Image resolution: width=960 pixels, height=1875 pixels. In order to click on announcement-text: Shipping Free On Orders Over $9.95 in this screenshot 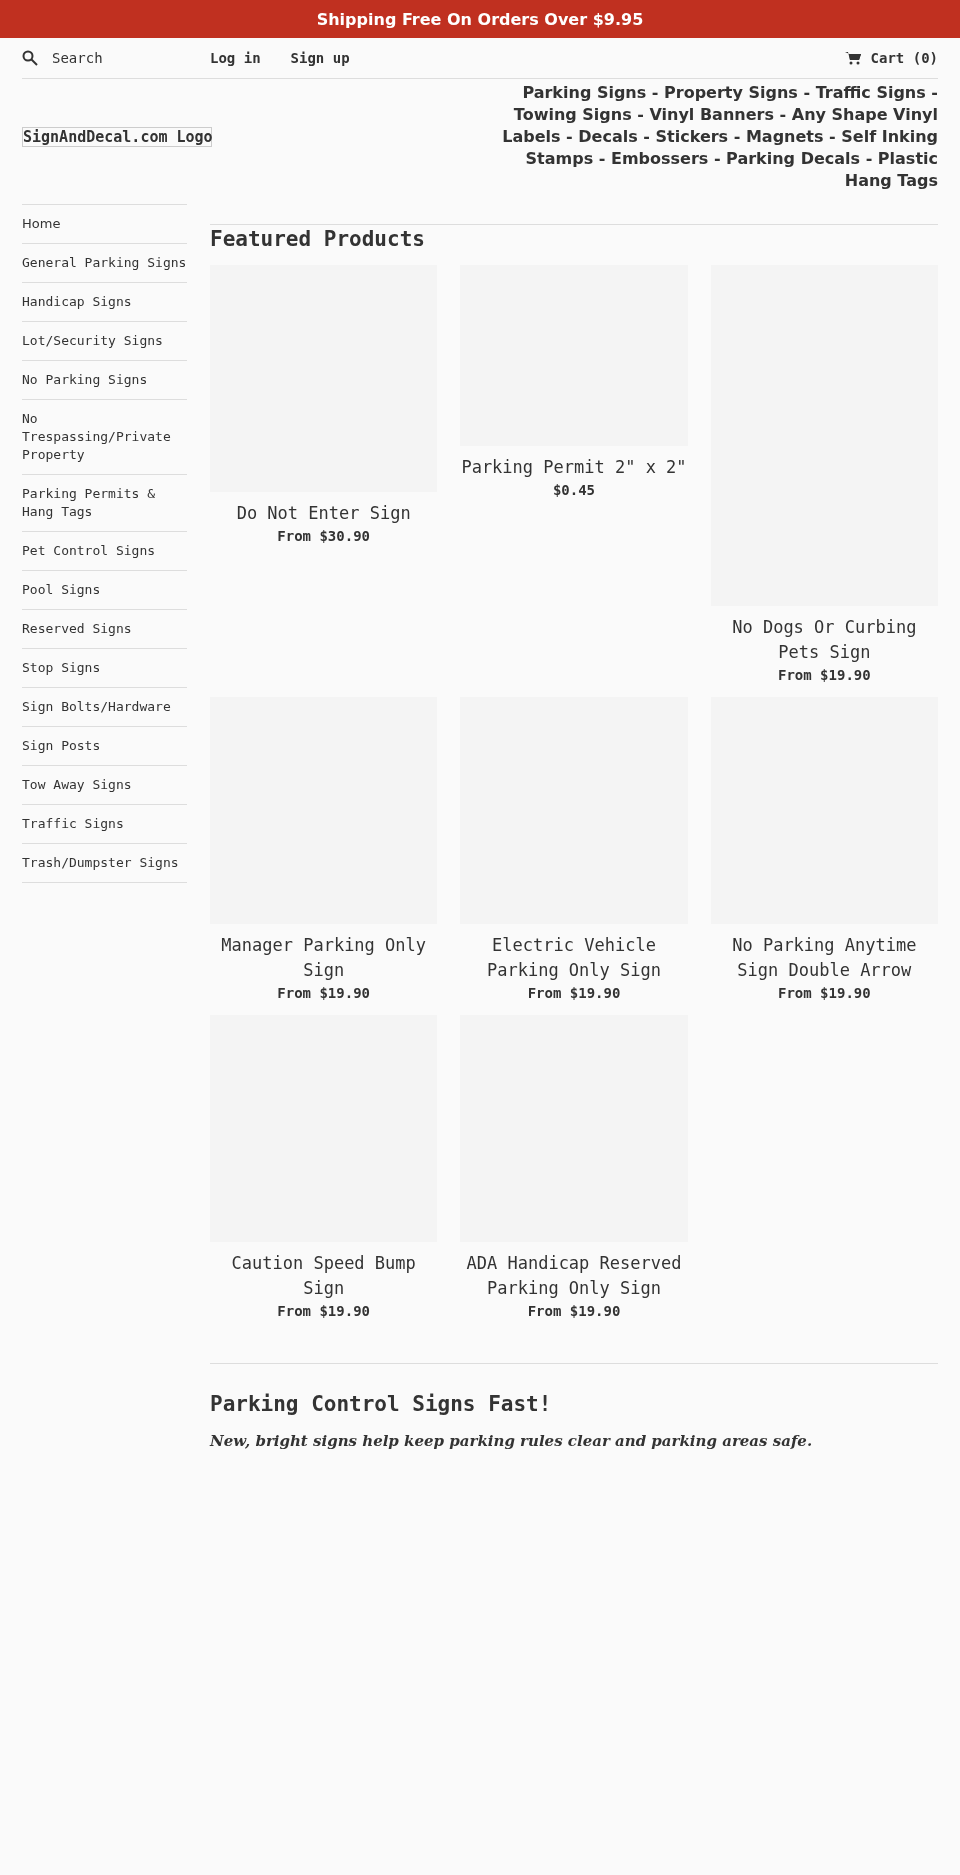, I will do `click(480, 19)`.